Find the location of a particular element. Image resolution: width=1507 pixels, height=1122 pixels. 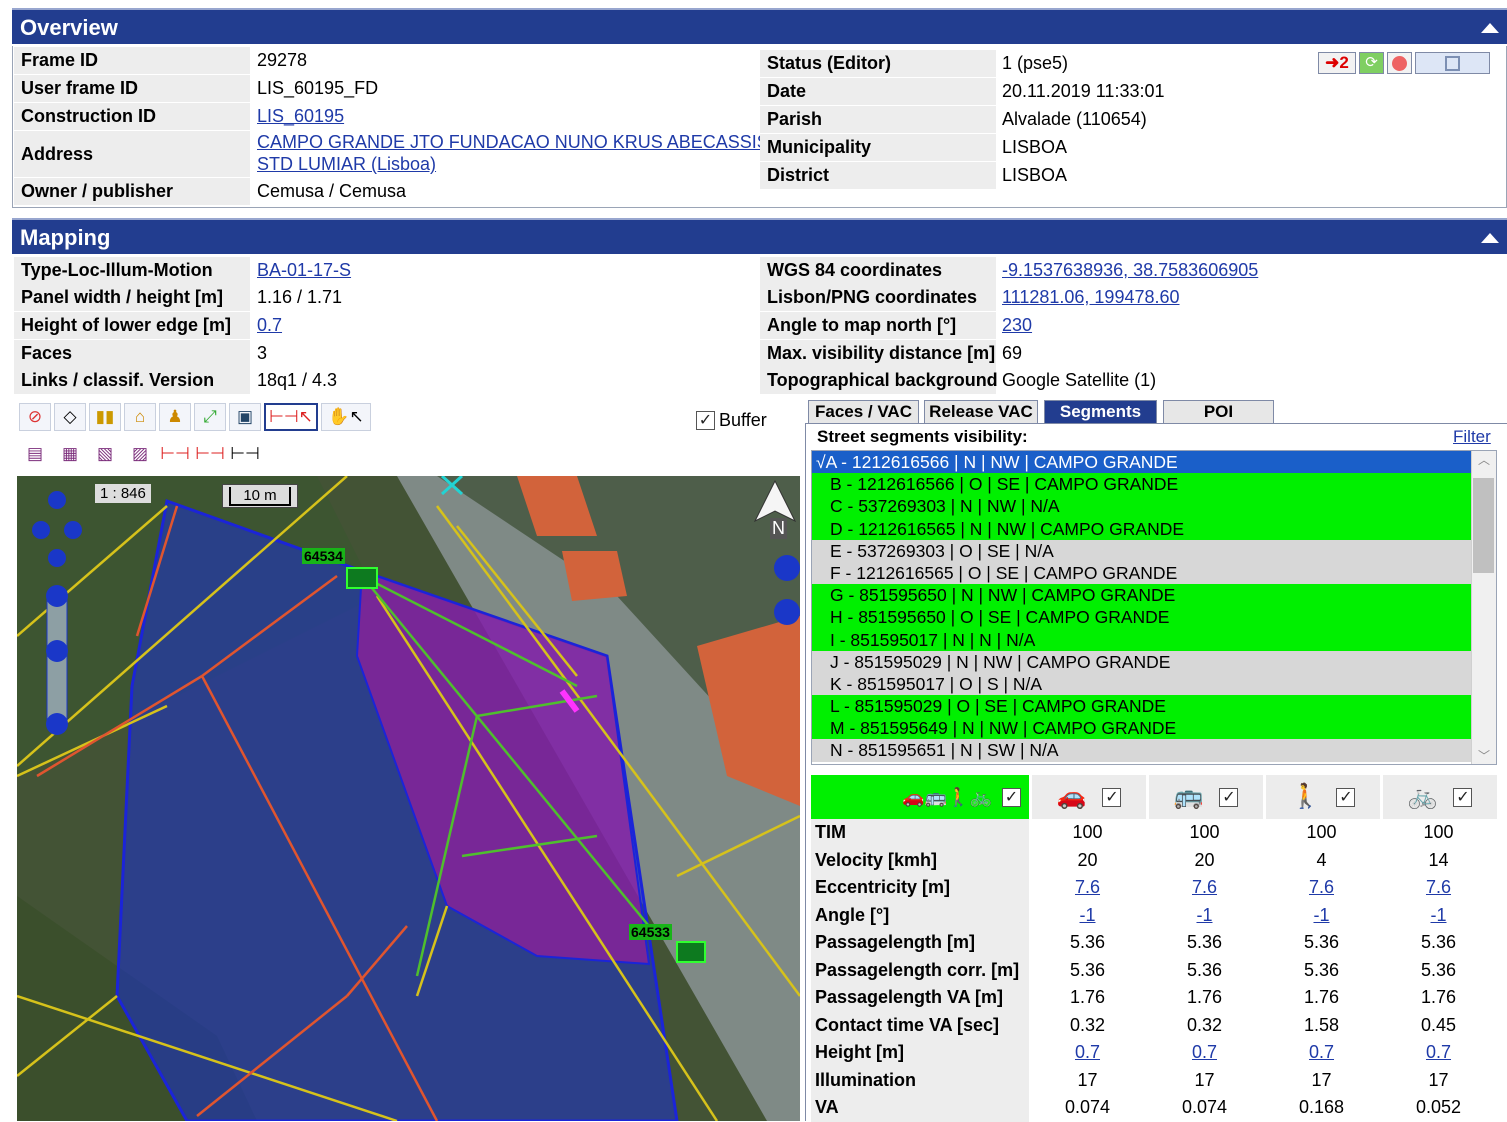

wgs84-link: -9.1537638936, 38.7583606905 is located at coordinates (1128, 270).